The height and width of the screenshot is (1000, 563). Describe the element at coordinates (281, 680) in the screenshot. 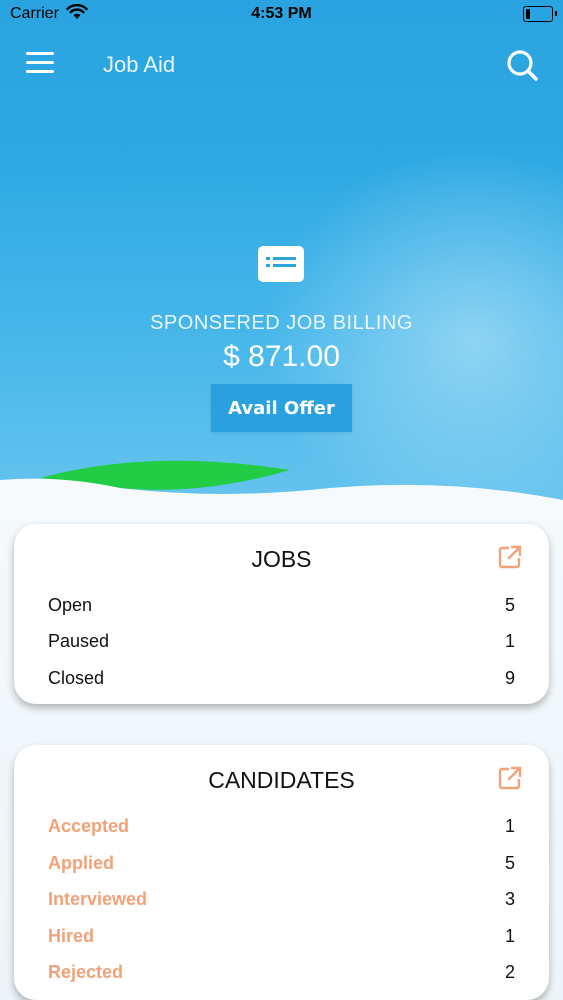

I see `jobs-row-closed: Closed 9` at that location.